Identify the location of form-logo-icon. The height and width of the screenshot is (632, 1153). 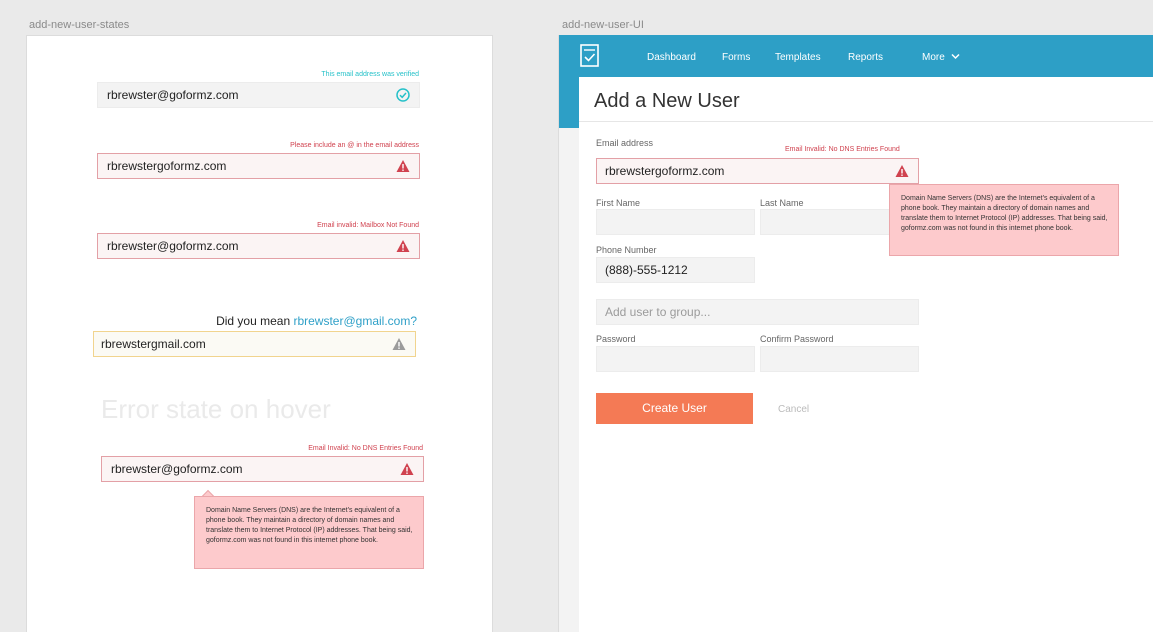
(589, 55).